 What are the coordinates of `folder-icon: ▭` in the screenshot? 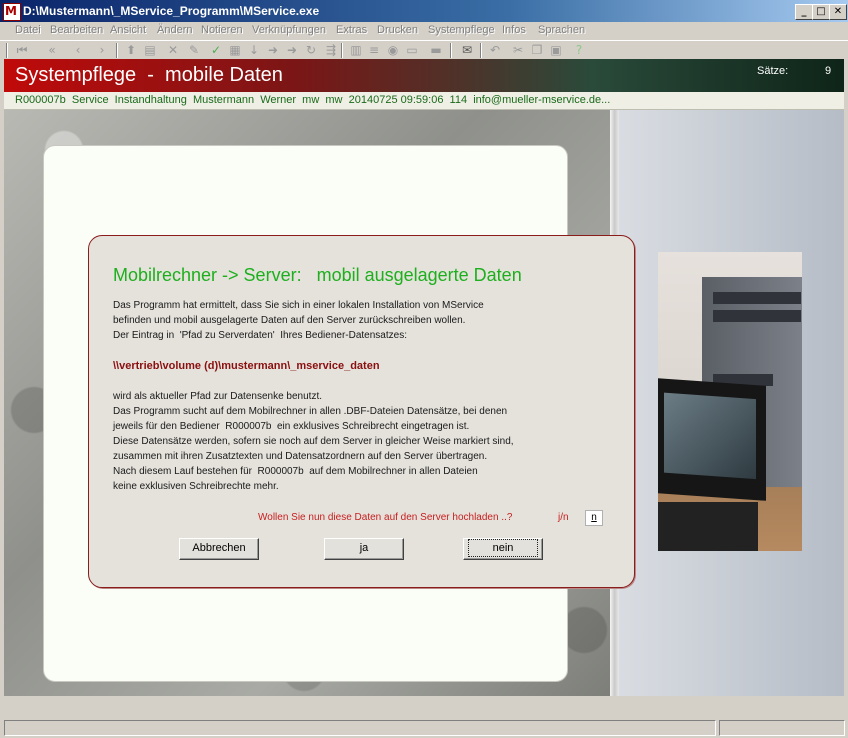 It's located at (412, 50).